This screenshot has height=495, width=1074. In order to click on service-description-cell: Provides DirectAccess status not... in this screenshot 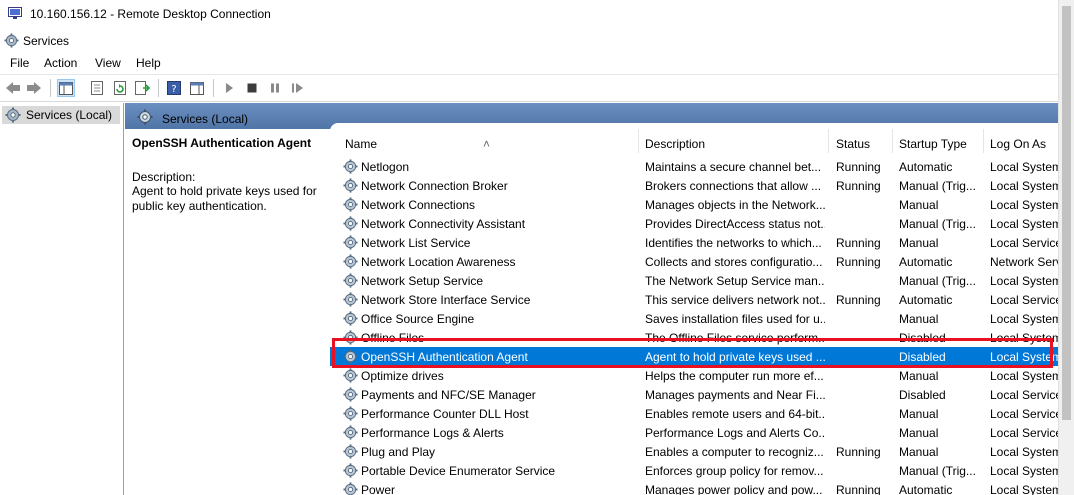, I will do `click(735, 224)`.